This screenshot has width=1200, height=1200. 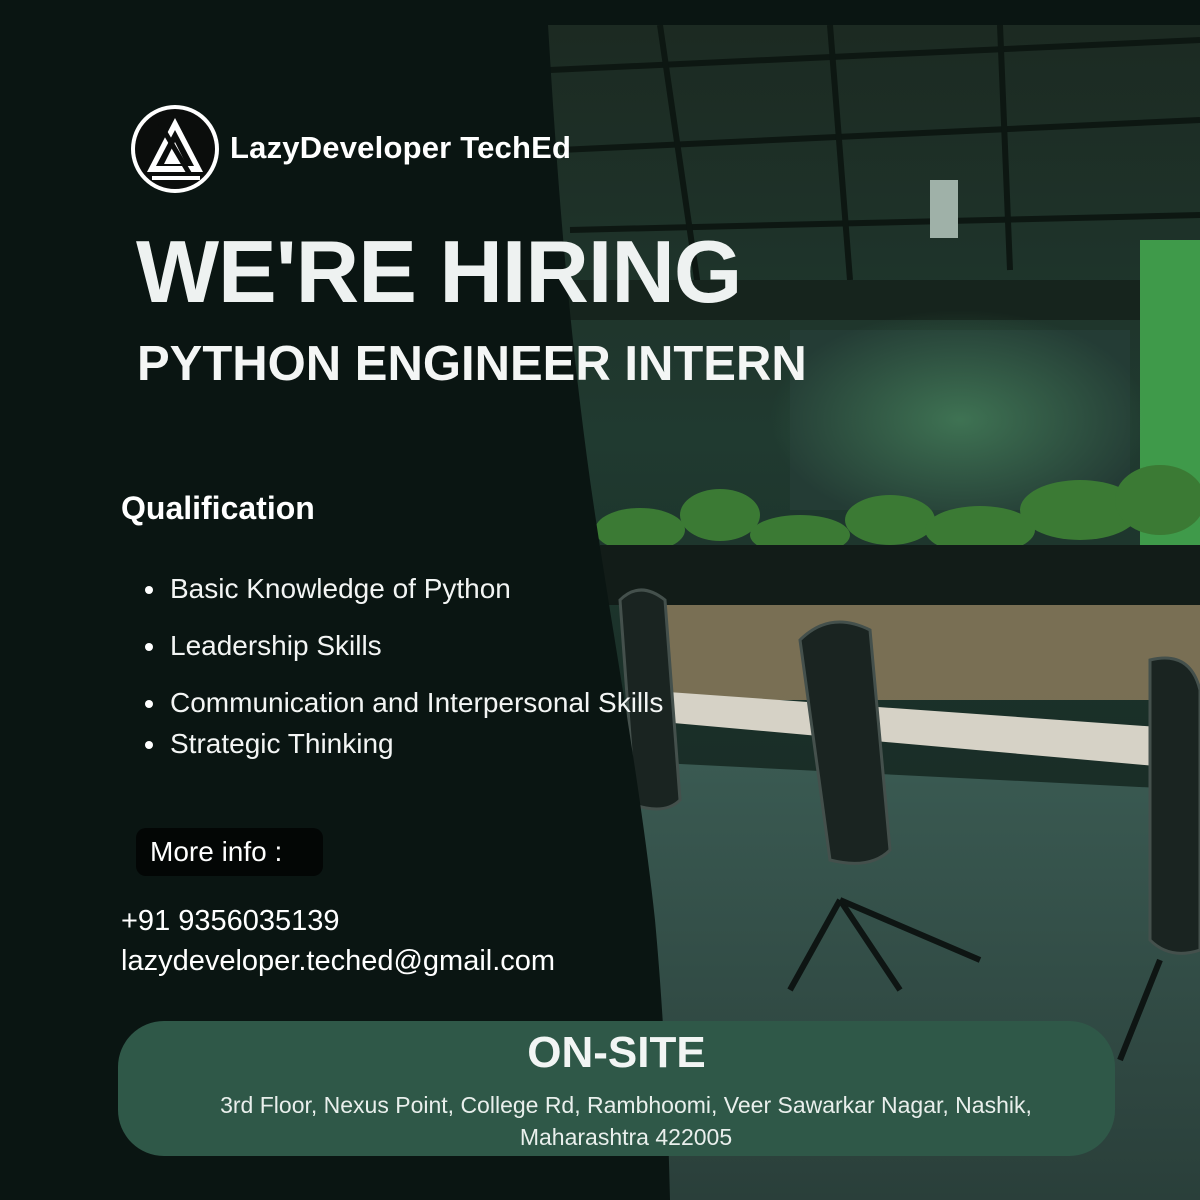 What do you see at coordinates (276, 645) in the screenshot?
I see `qualification-item-label: Leadership Skills` at bounding box center [276, 645].